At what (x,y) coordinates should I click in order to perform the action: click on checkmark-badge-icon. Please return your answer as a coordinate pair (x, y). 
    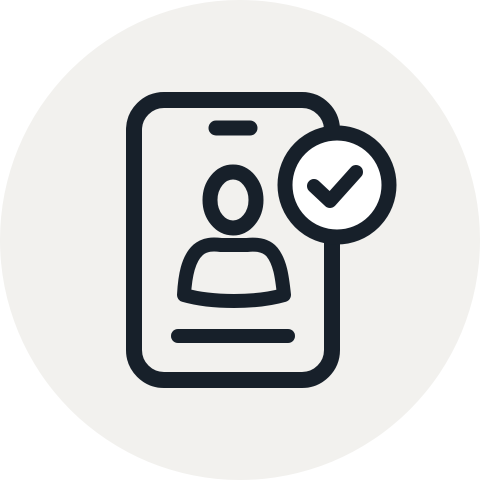
    Looking at the image, I should click on (337, 185).